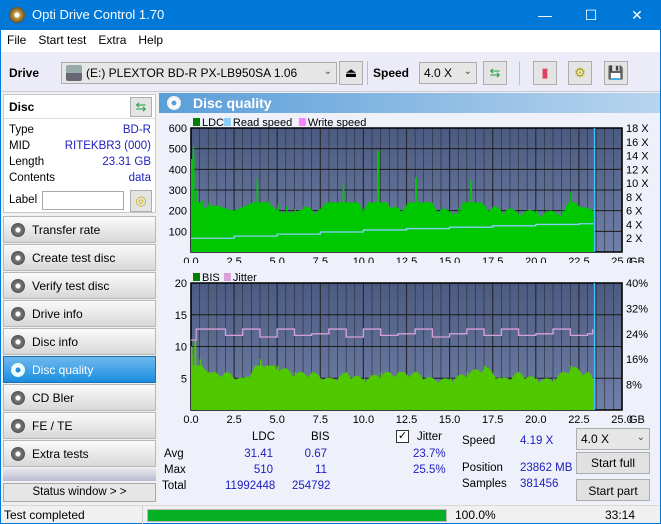 The width and height of the screenshot is (661, 524). I want to click on max-ldc: 510, so click(263, 470).